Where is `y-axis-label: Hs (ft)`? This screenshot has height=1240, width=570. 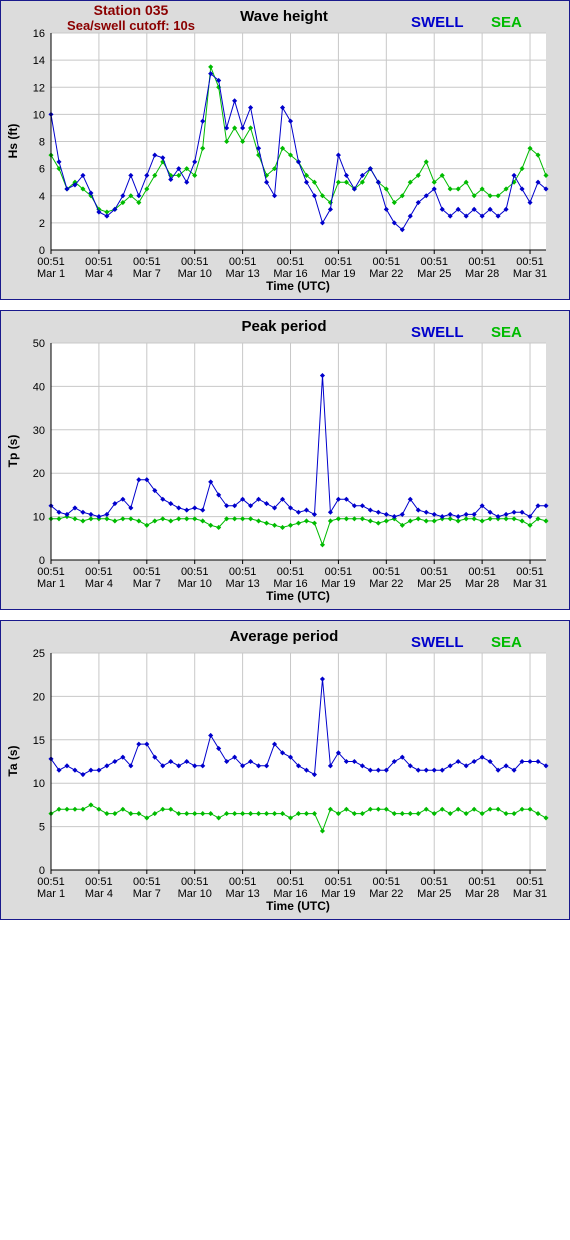
y-axis-label: Hs (ft) is located at coordinates (13, 141).